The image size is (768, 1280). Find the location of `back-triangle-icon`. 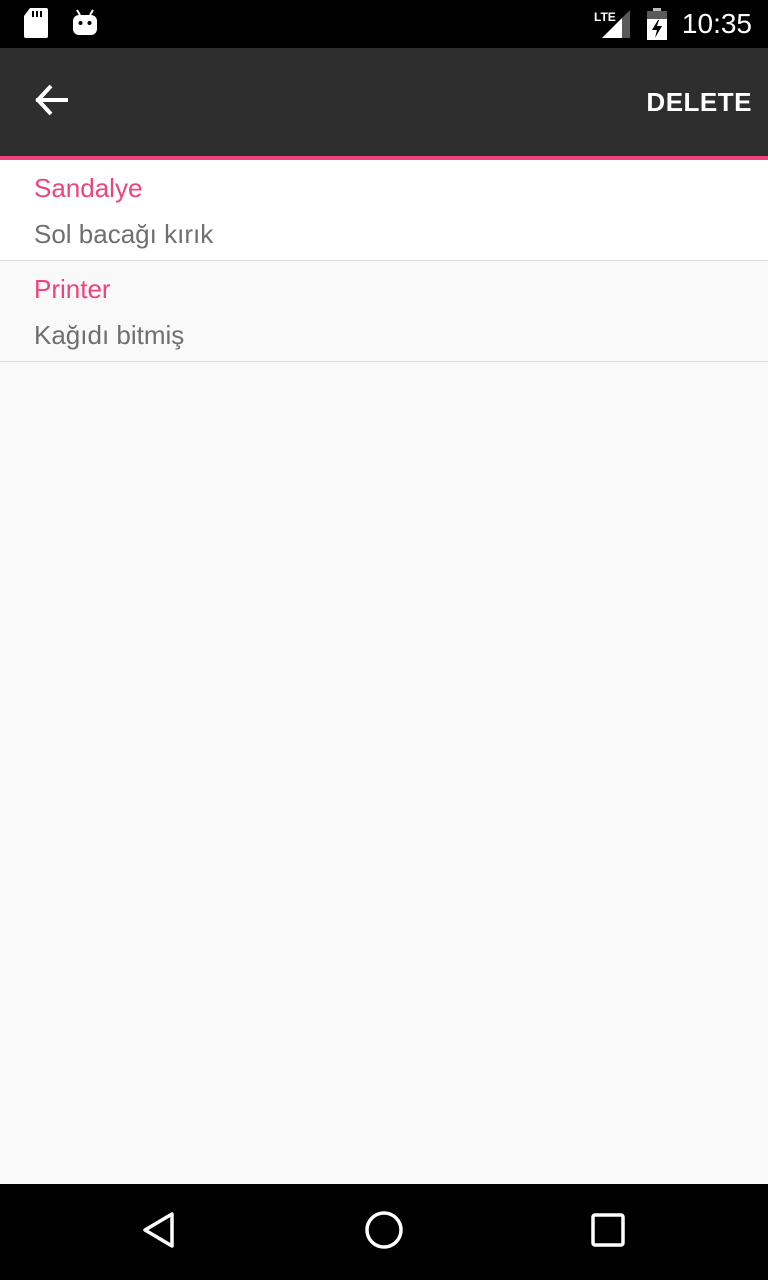

back-triangle-icon is located at coordinates (160, 1232).